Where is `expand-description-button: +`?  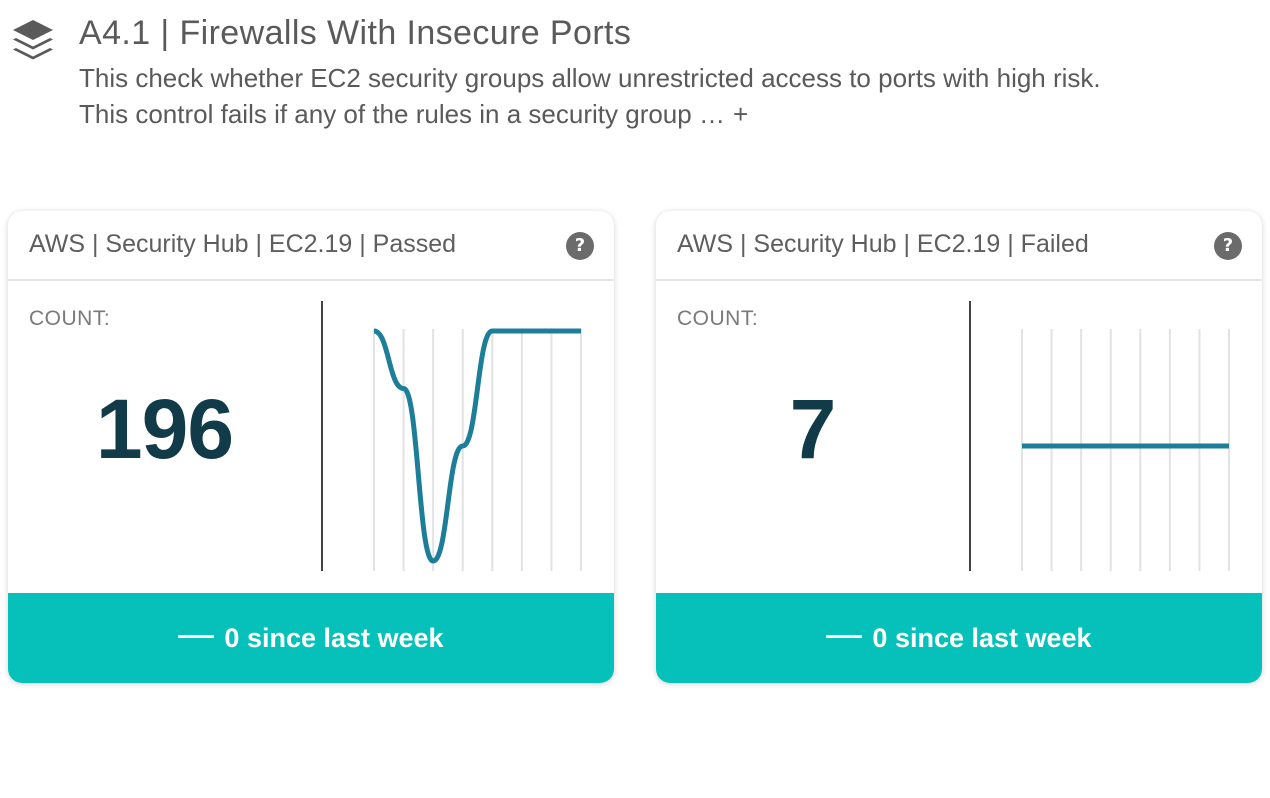
expand-description-button: + is located at coordinates (740, 114).